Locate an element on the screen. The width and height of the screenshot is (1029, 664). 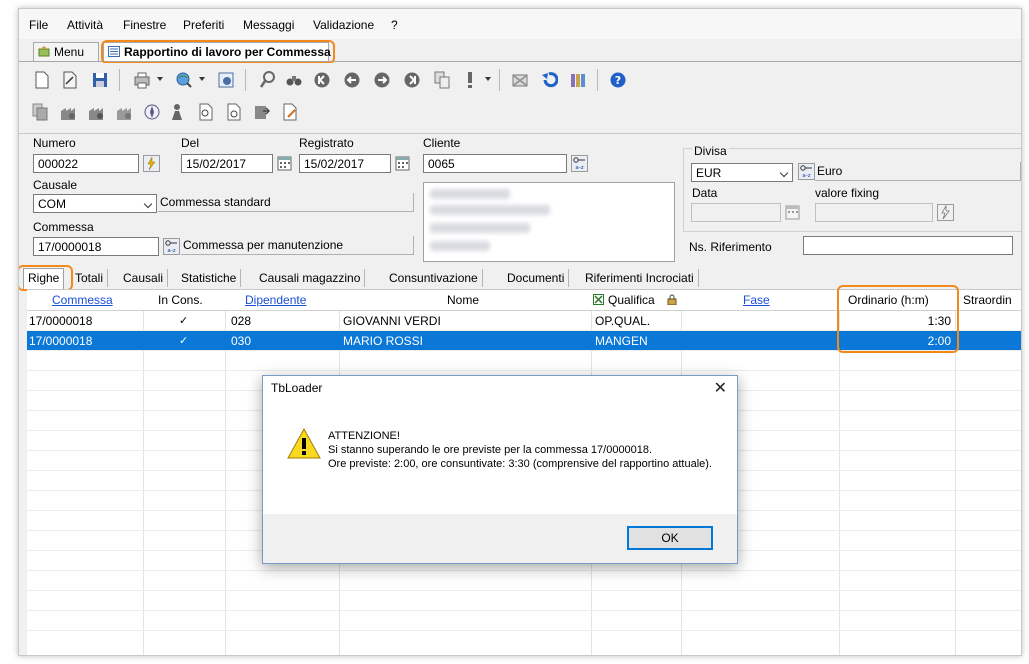
edit-document-button is located at coordinates (70, 80).